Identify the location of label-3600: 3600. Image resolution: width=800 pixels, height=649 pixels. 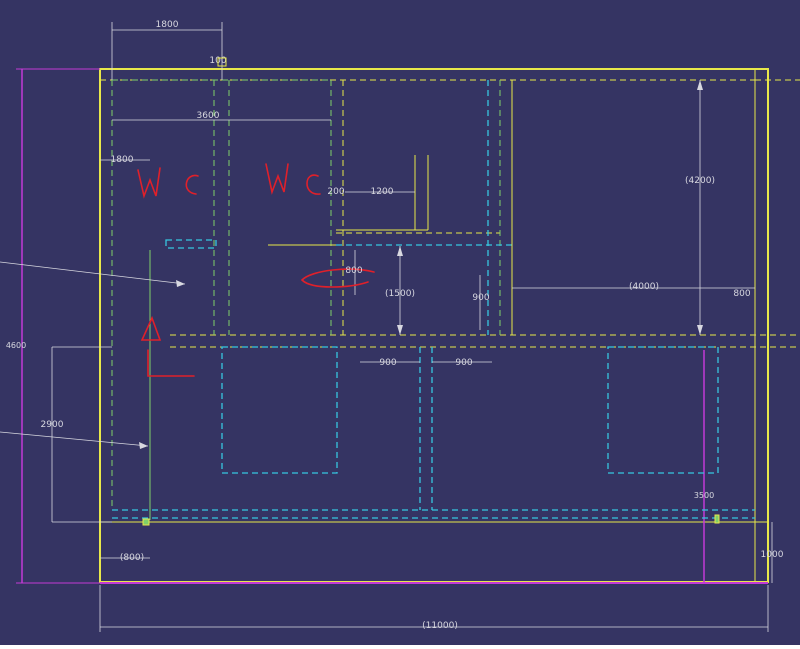
(208, 116).